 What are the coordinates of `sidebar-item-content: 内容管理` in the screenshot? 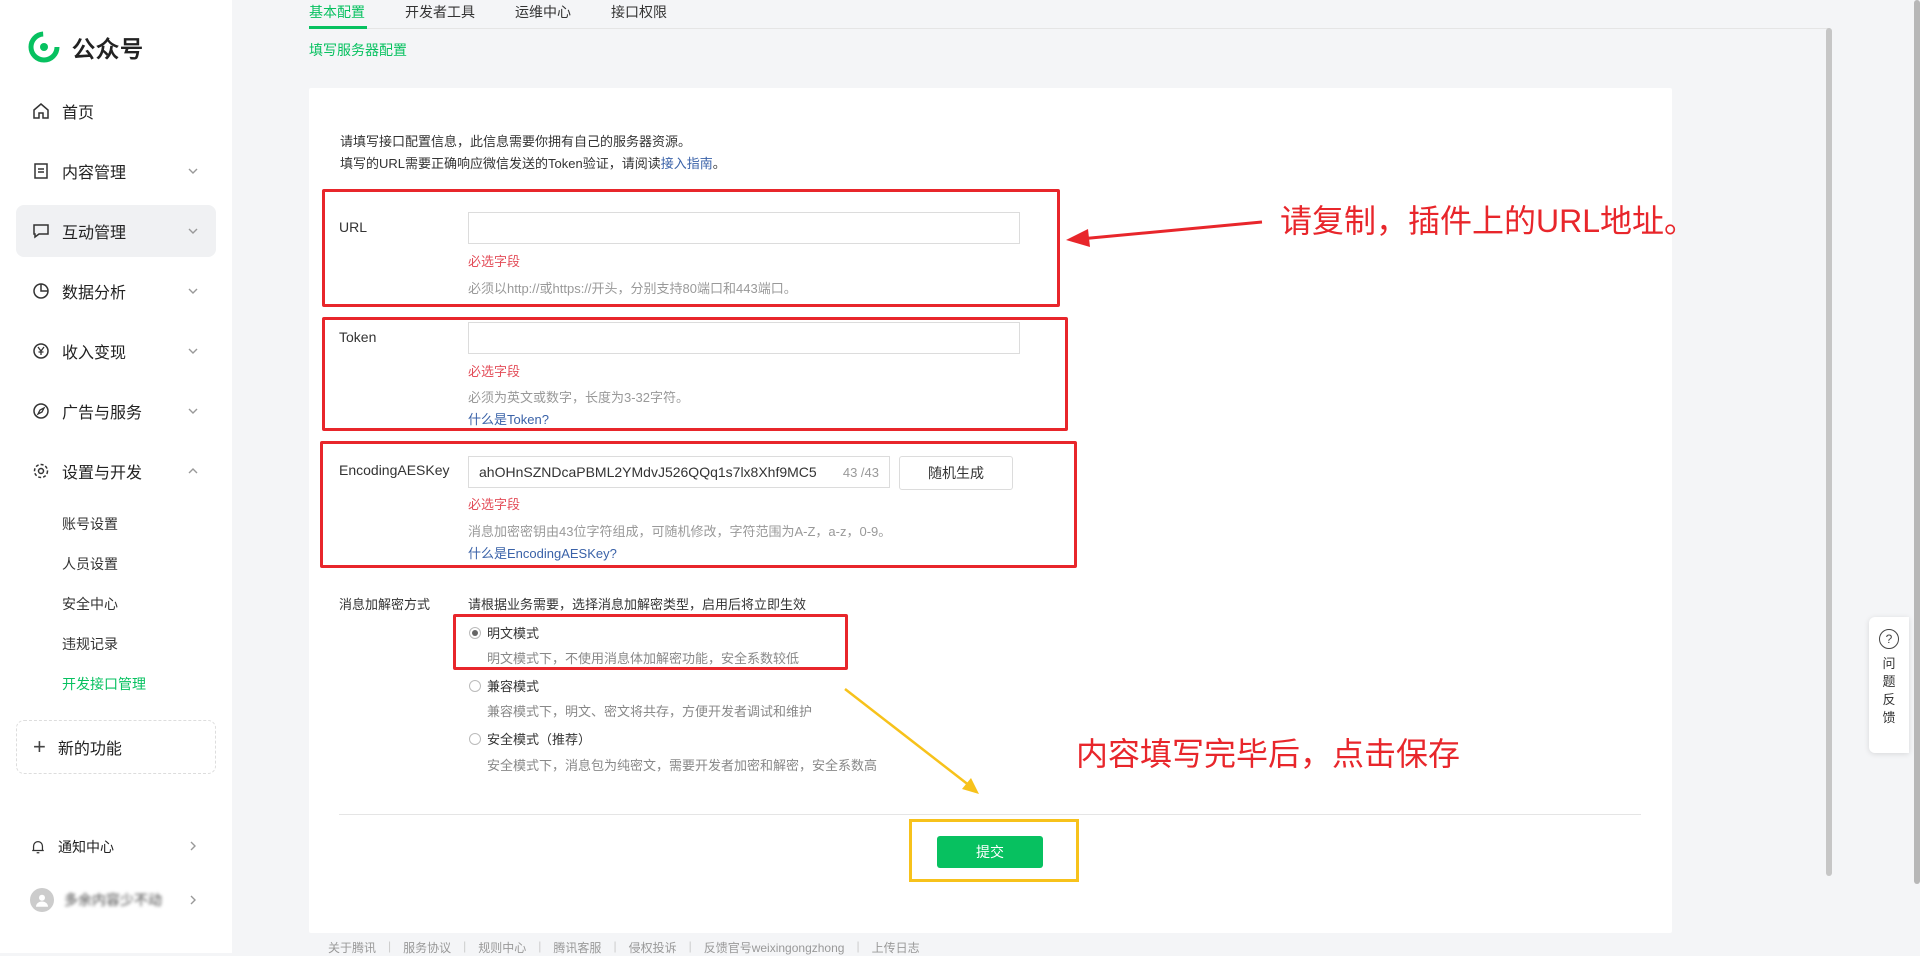 It's located at (116, 171).